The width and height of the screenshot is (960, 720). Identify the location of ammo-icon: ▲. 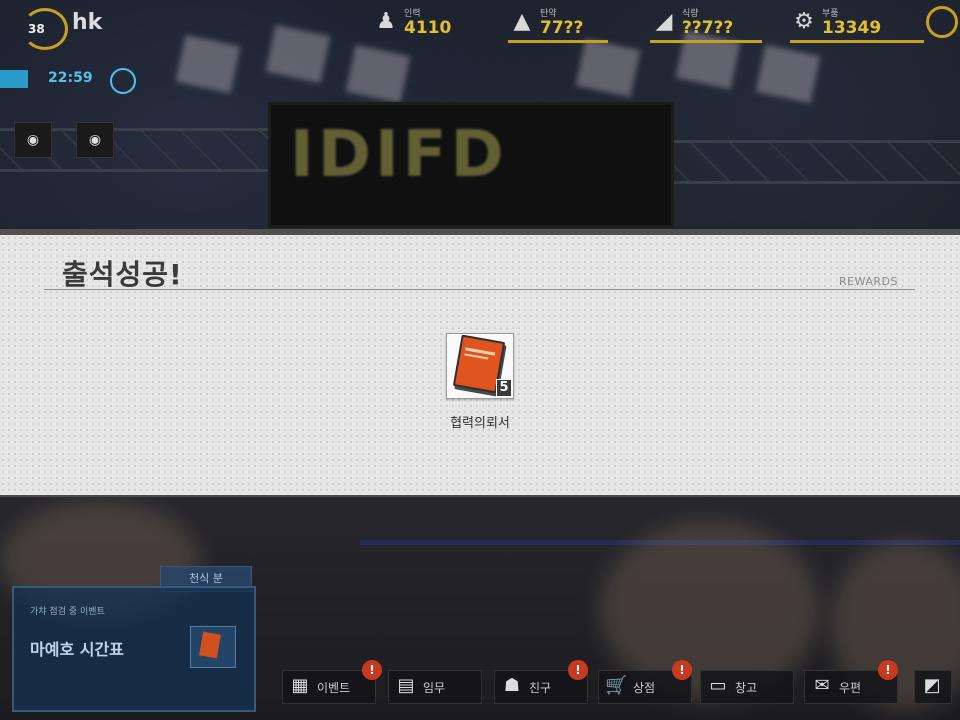
(522, 21).